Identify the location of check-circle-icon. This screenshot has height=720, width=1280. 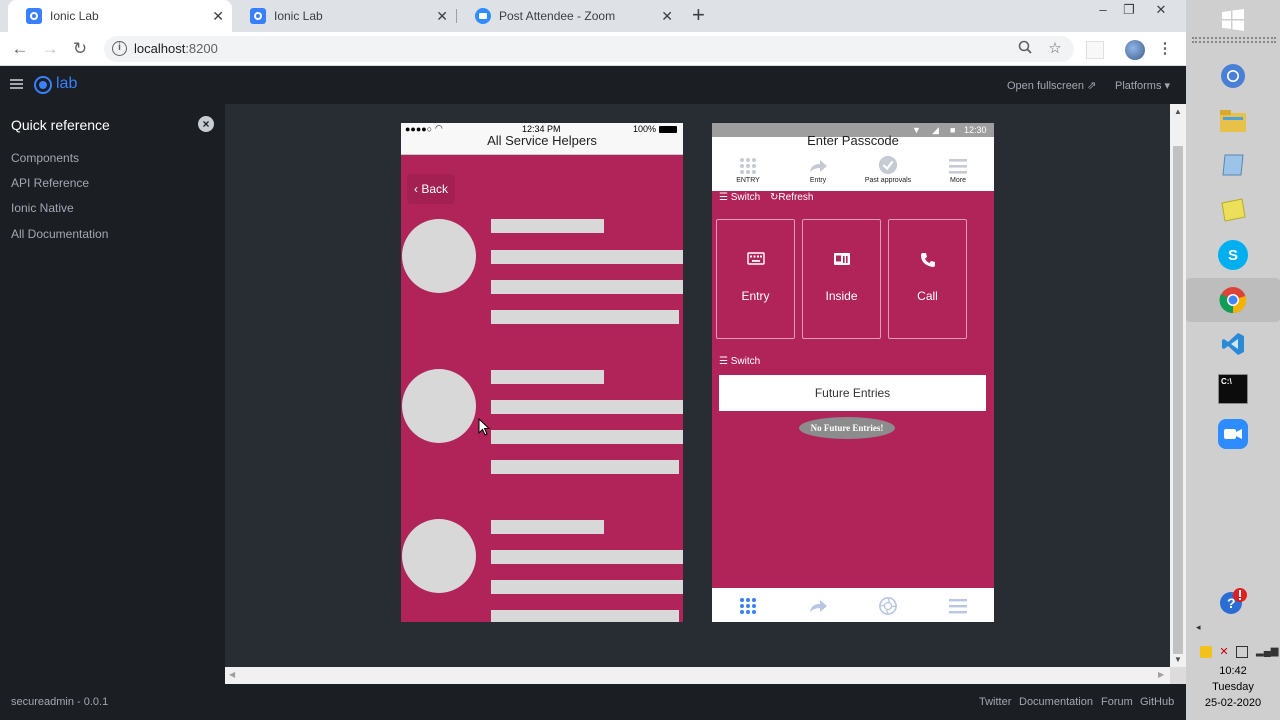
(888, 165).